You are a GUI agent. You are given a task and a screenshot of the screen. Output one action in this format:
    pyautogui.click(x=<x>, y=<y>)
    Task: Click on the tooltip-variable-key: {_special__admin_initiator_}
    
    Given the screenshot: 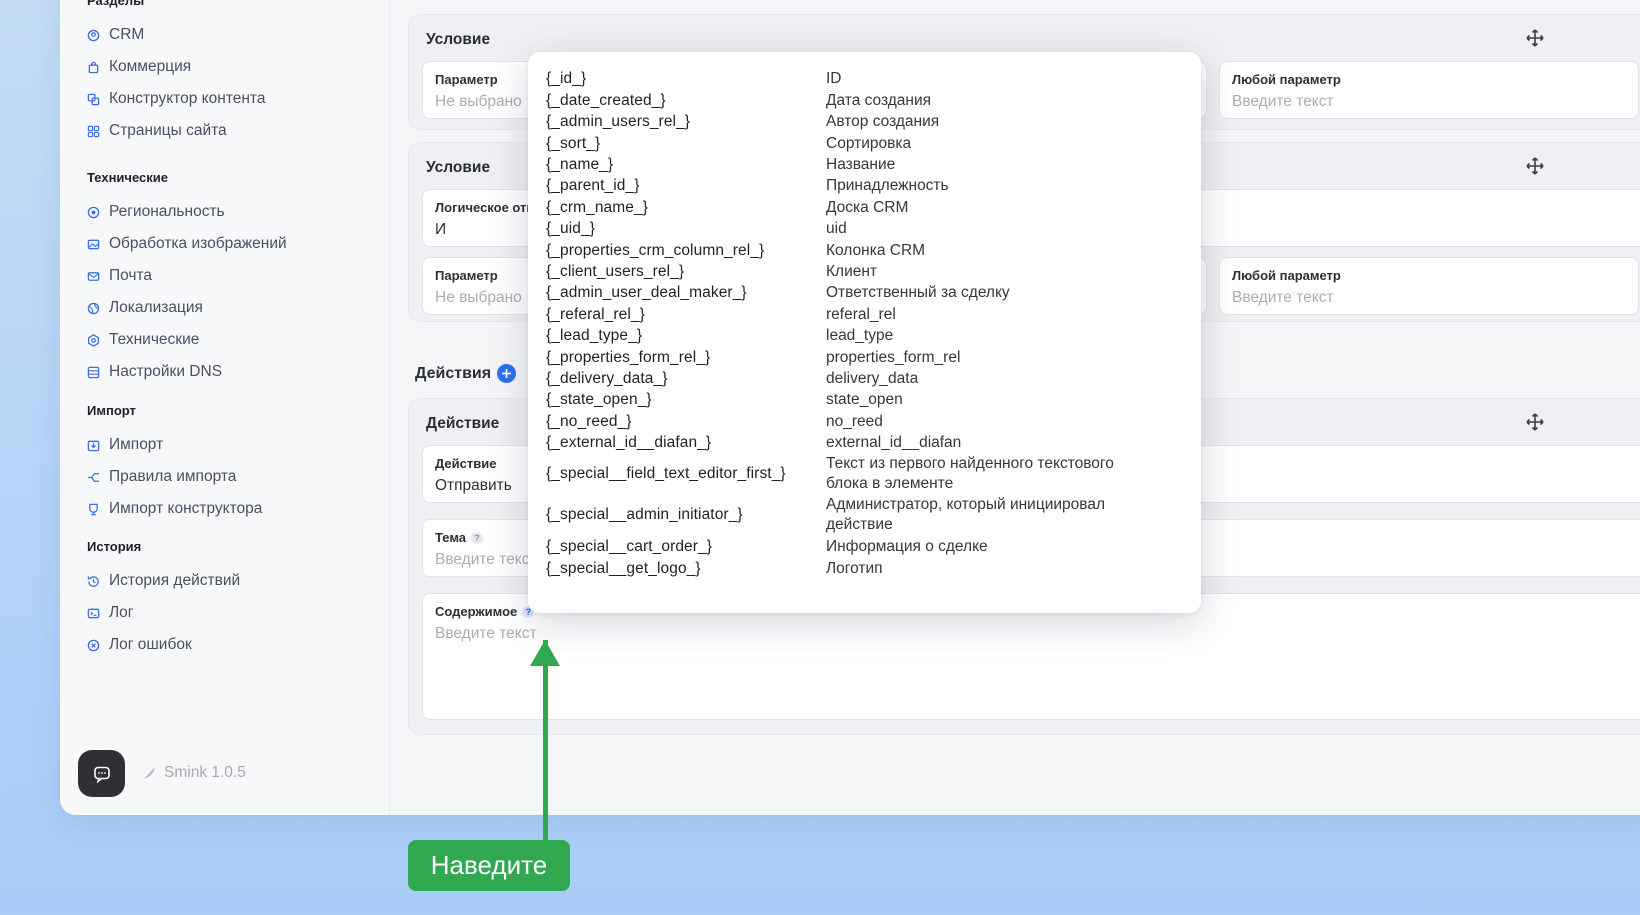 What is the action you would take?
    pyautogui.click(x=644, y=514)
    